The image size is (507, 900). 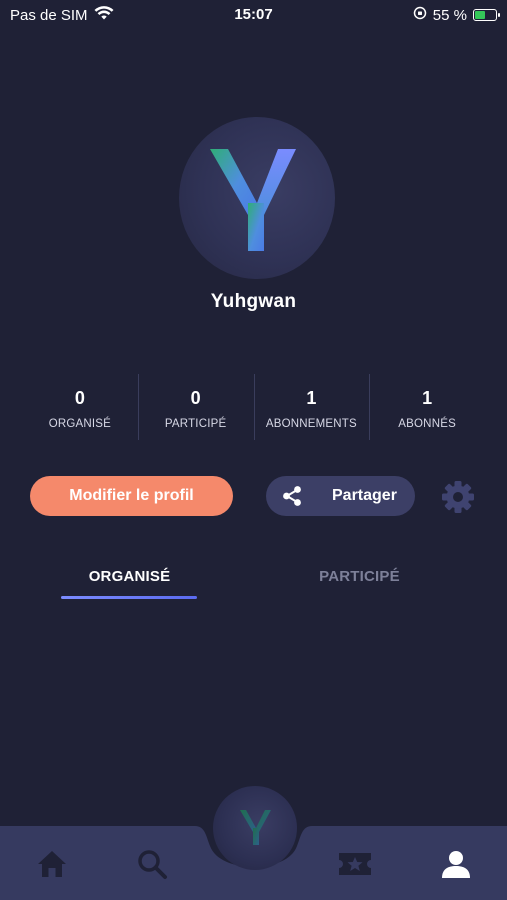 What do you see at coordinates (253, 580) in the screenshot?
I see `profile-tabs: ORGANISÉ PARTICIPÉ` at bounding box center [253, 580].